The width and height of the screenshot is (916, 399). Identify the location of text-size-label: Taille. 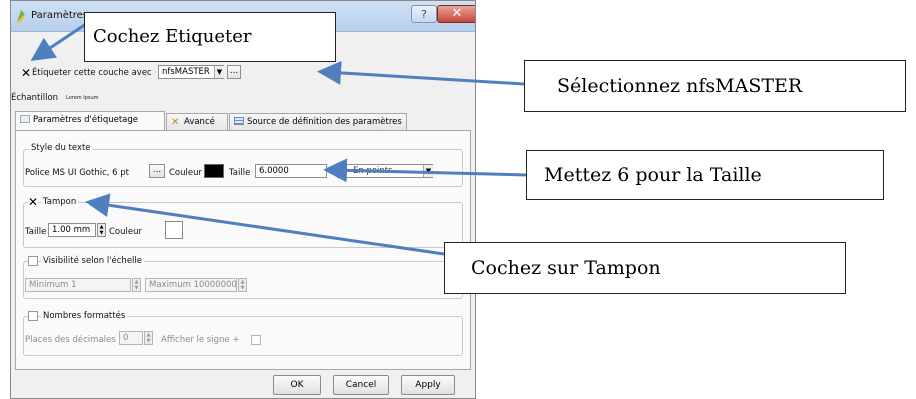
(240, 173).